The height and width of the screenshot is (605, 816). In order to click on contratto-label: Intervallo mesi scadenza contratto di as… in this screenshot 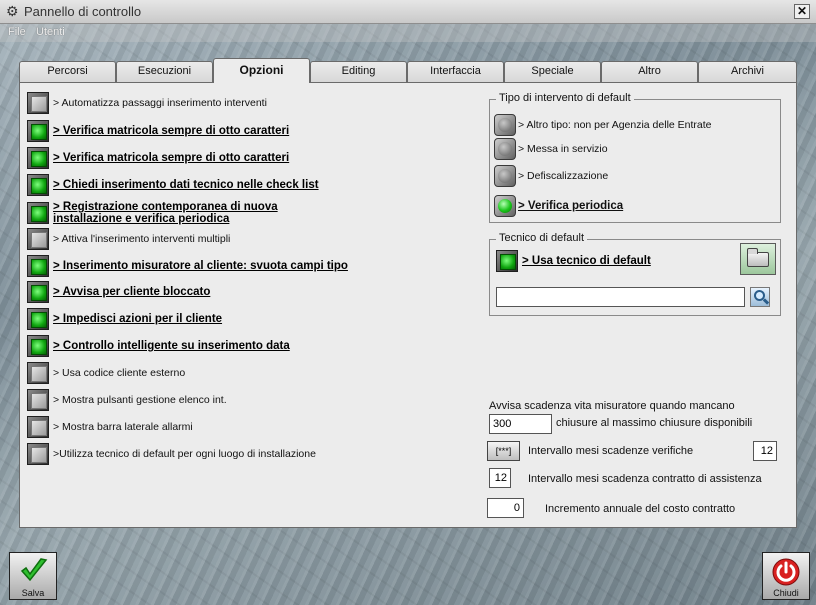, I will do `click(645, 479)`.